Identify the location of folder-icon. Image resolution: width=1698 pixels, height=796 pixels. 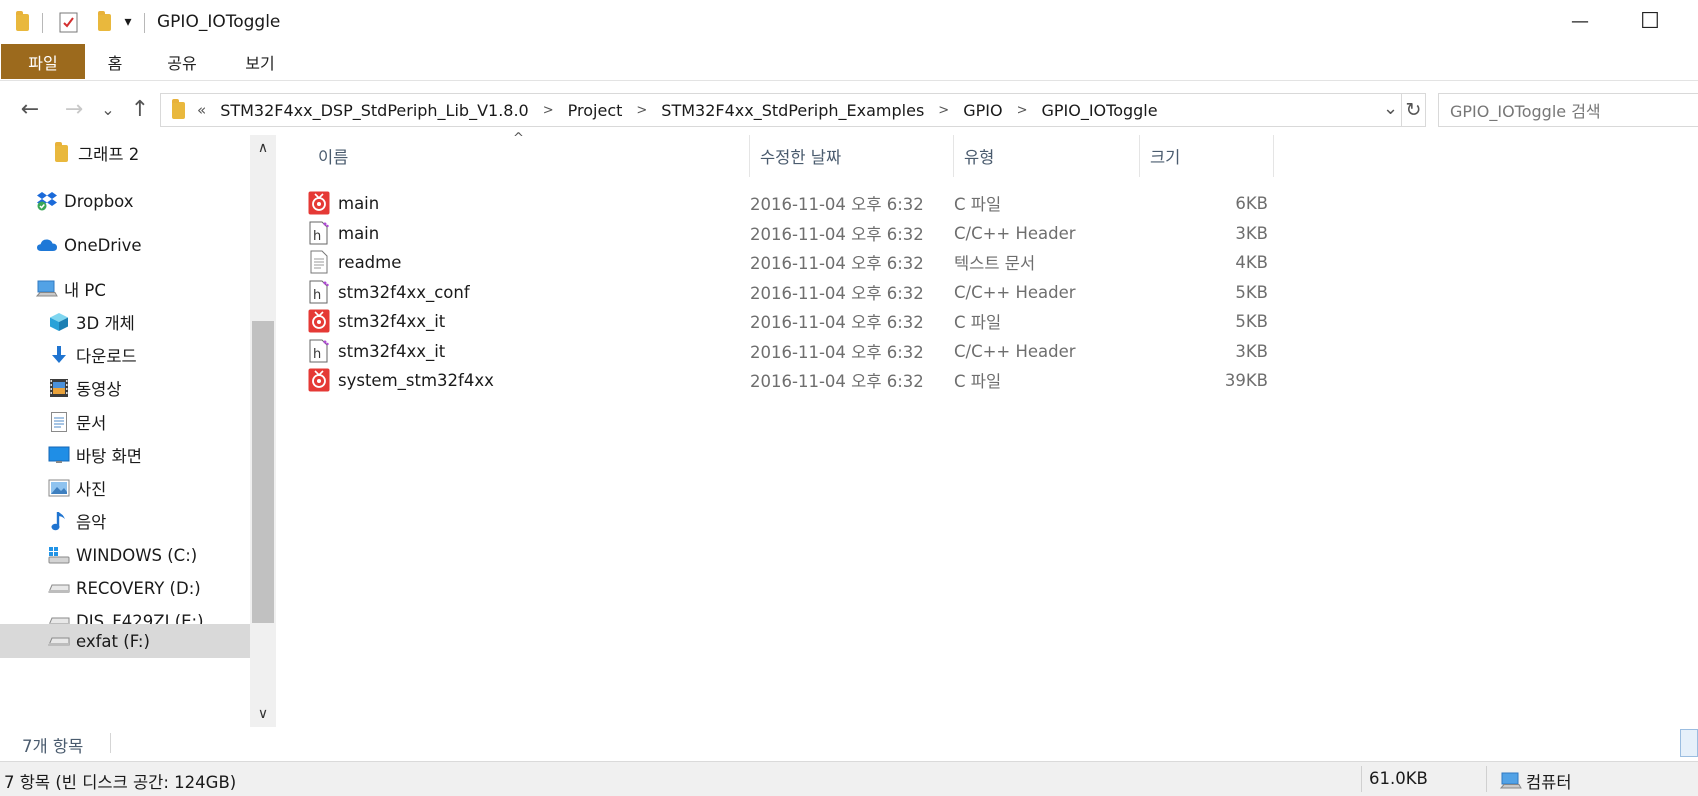
(22, 22).